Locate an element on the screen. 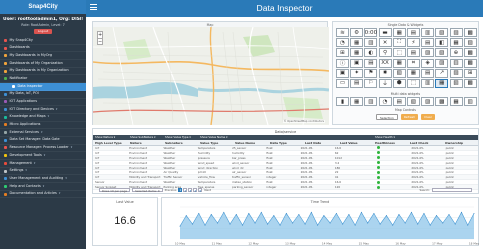  widget-type-icon: ⚙ is located at coordinates (357, 32).